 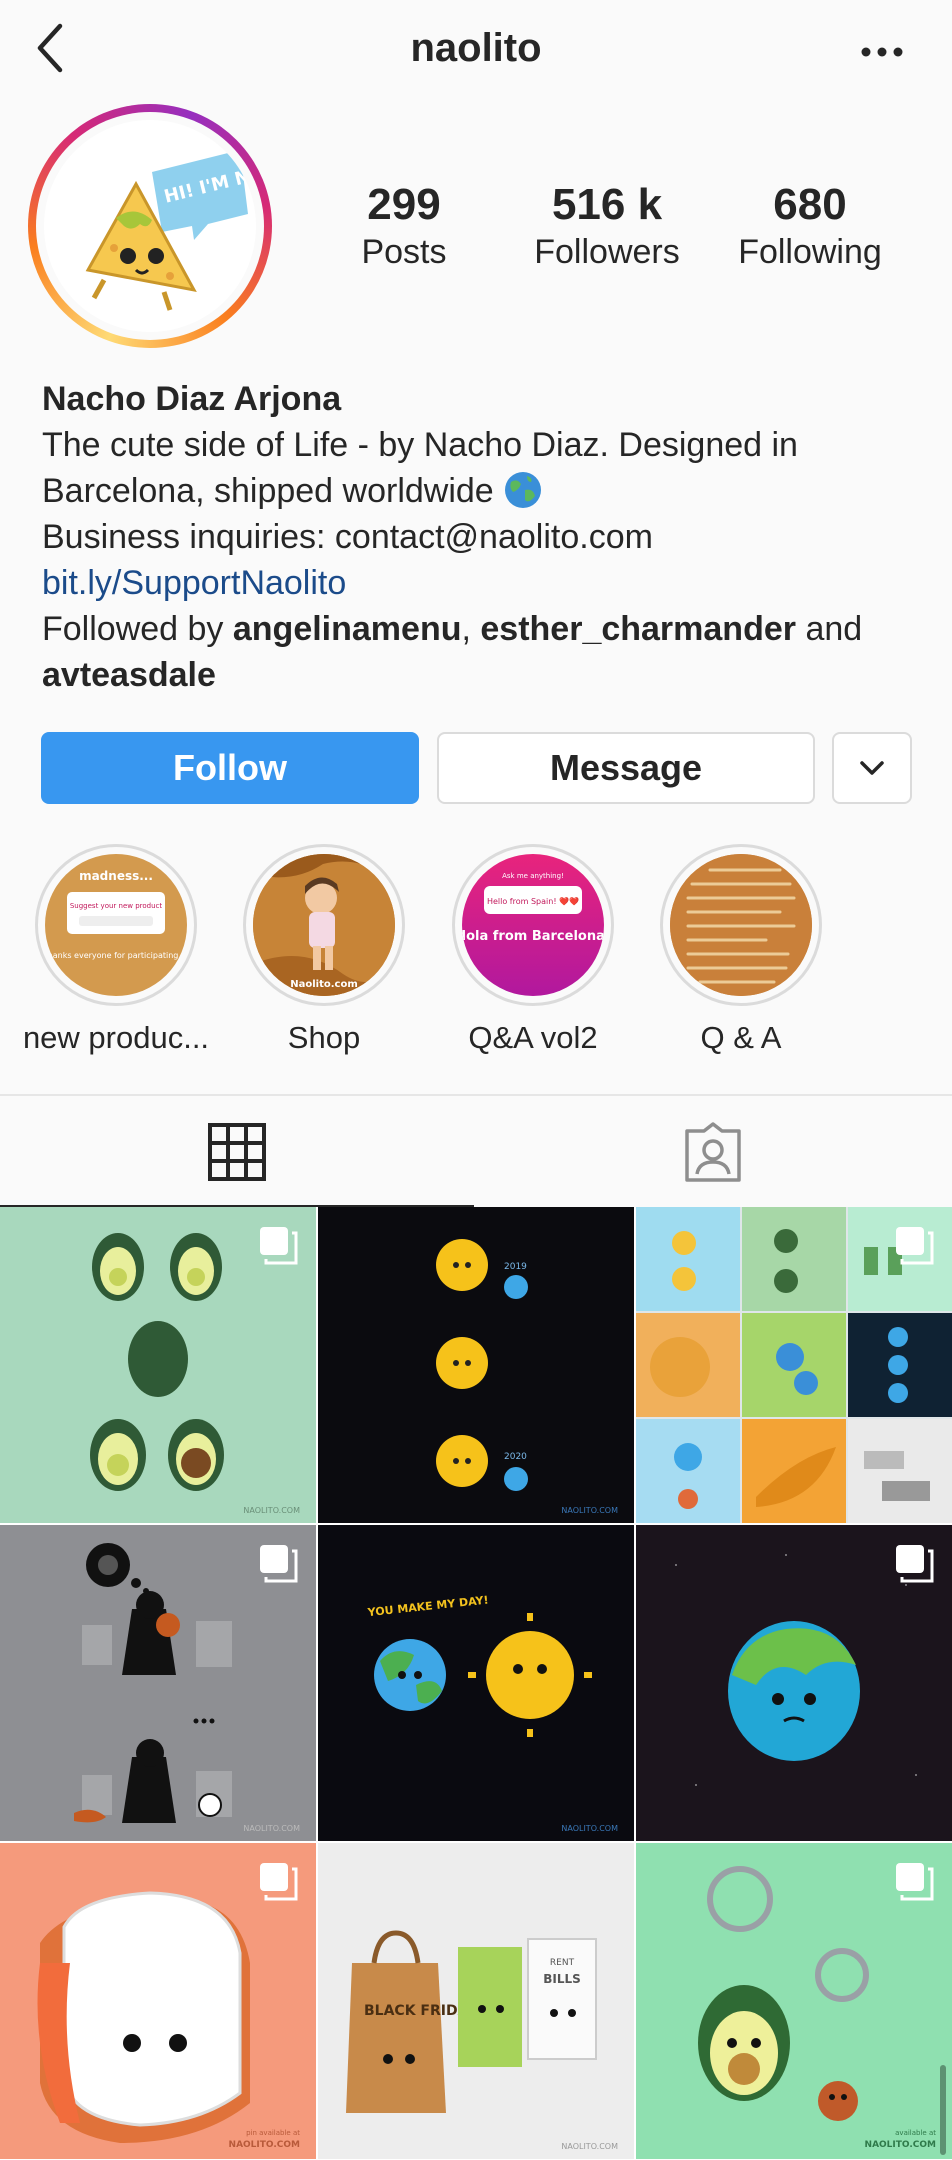 I want to click on tagged-icon, so click(x=713, y=1152).